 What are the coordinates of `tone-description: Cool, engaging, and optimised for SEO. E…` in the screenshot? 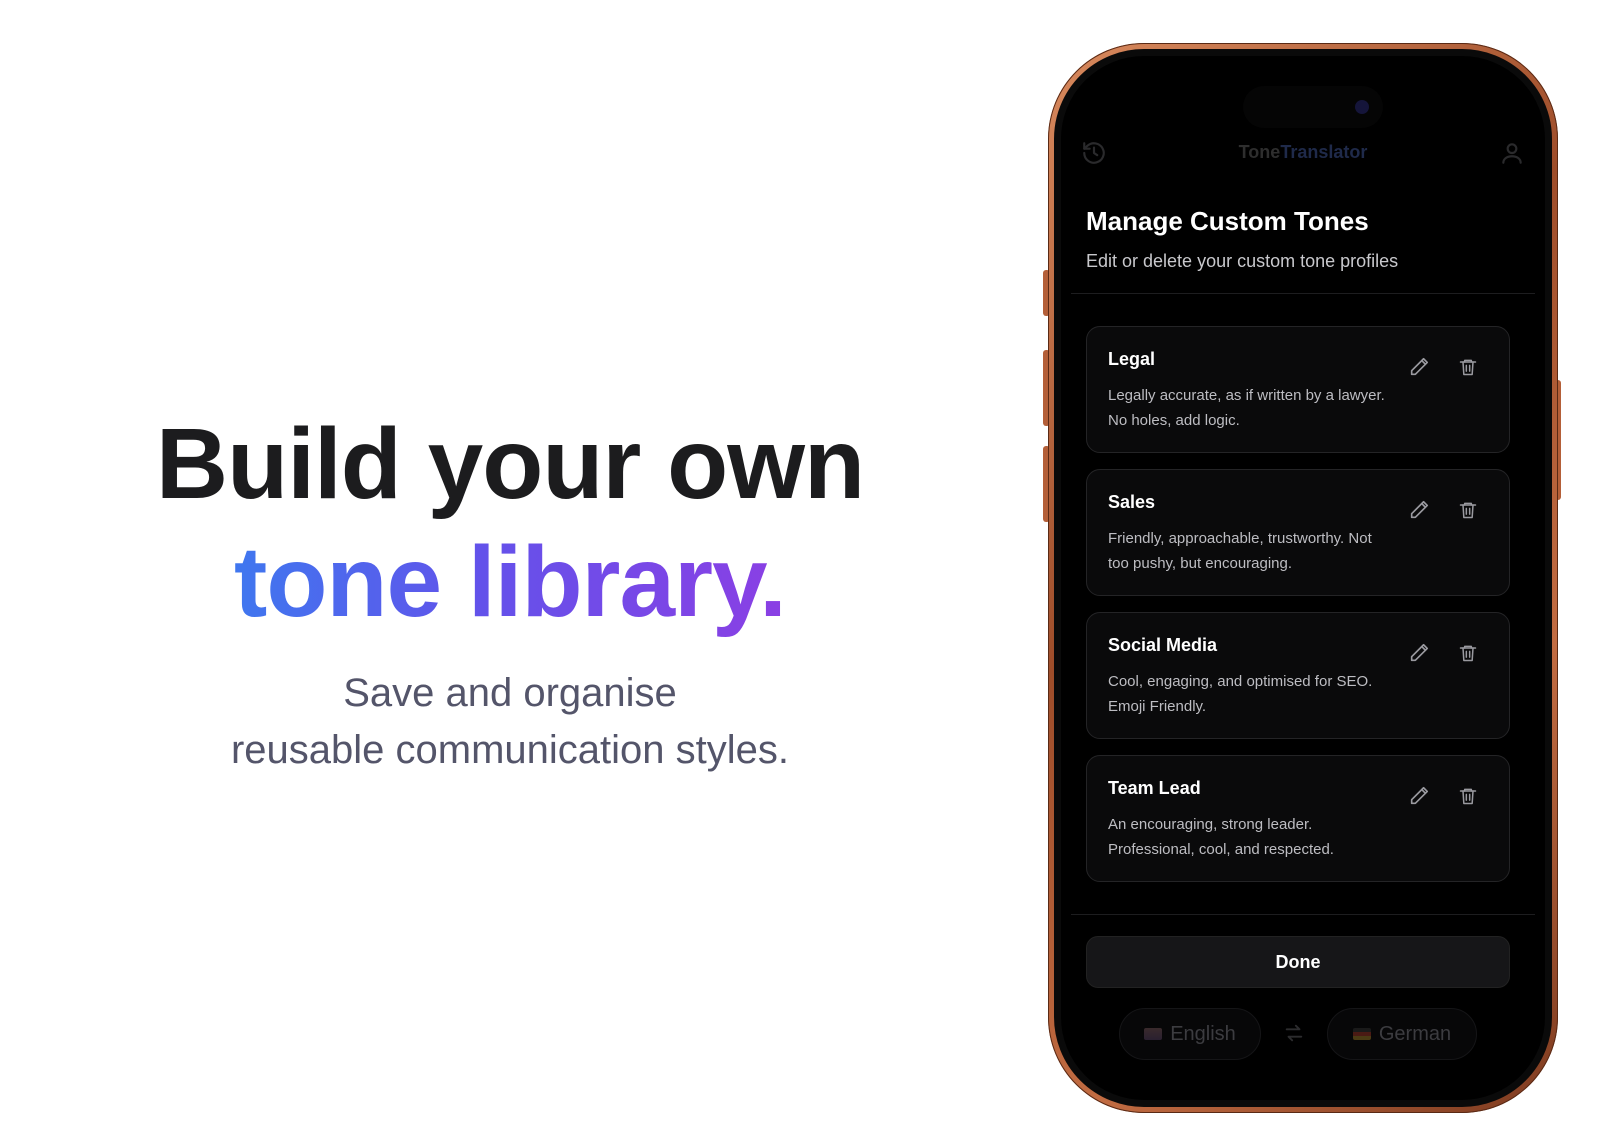 It's located at (1240, 694).